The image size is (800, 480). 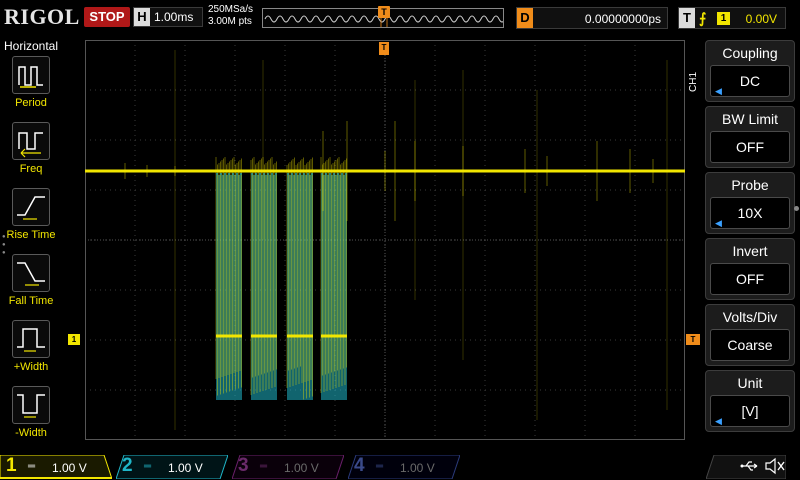 What do you see at coordinates (31, 405) in the screenshot?
I see `negative-width-icon` at bounding box center [31, 405].